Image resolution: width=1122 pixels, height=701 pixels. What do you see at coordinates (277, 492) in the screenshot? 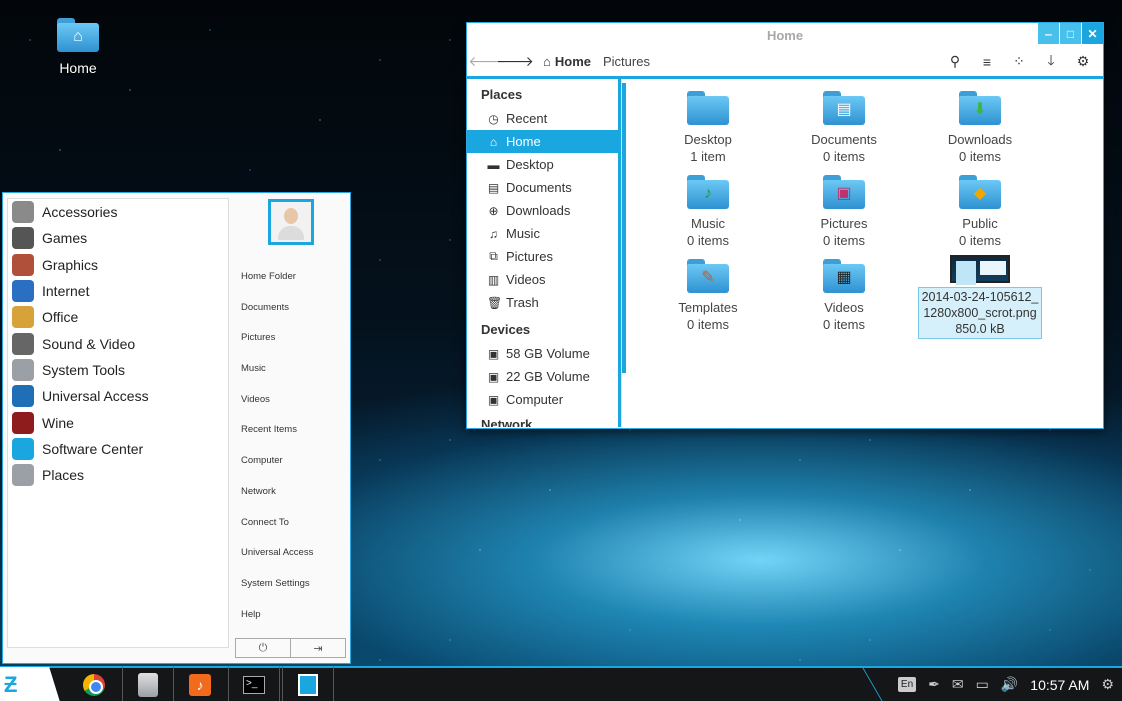
I see `menu-link-network: Network` at bounding box center [277, 492].